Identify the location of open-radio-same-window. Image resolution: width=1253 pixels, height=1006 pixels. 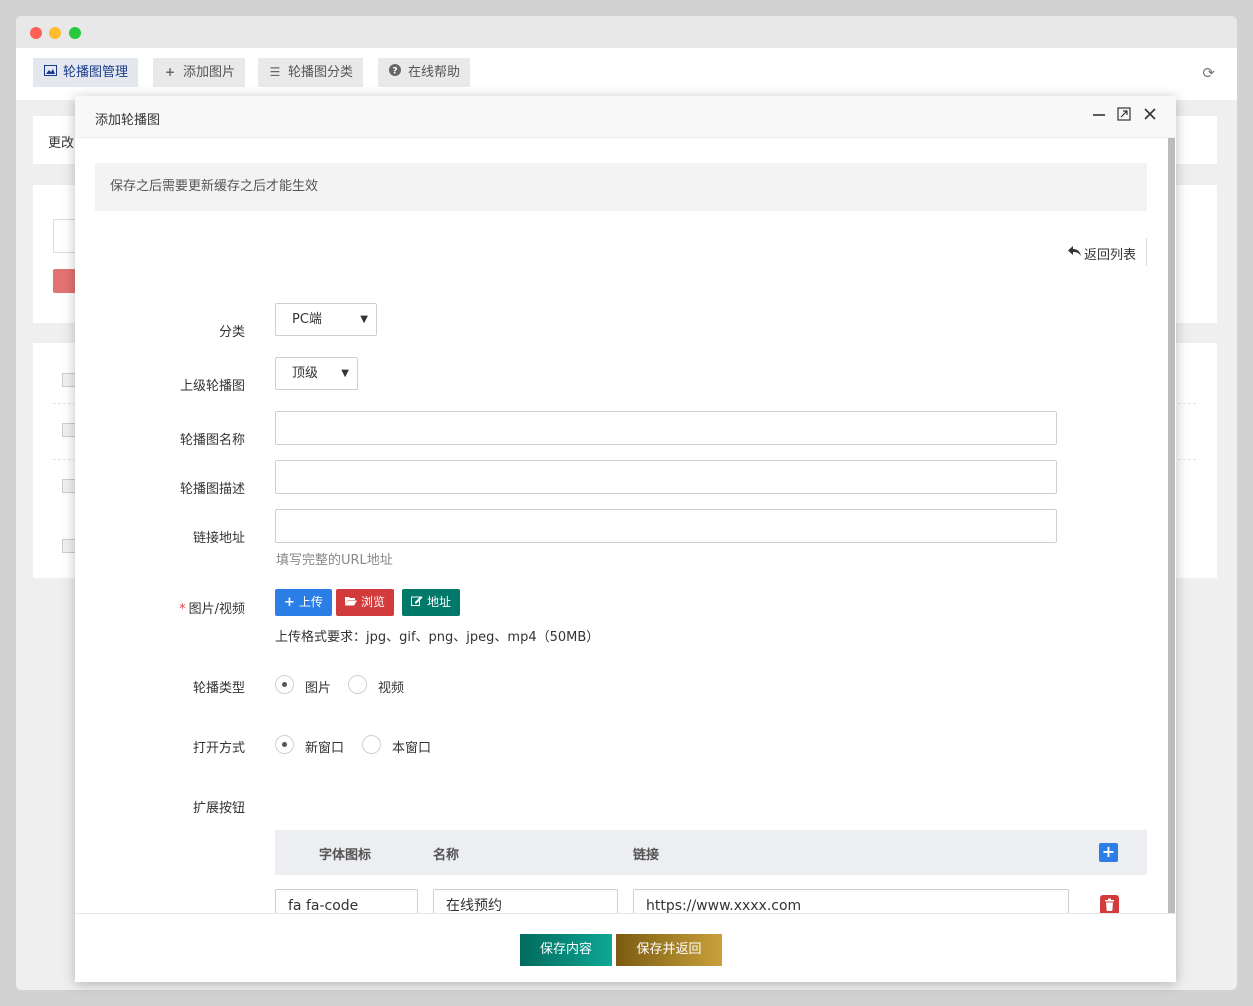
(371, 744).